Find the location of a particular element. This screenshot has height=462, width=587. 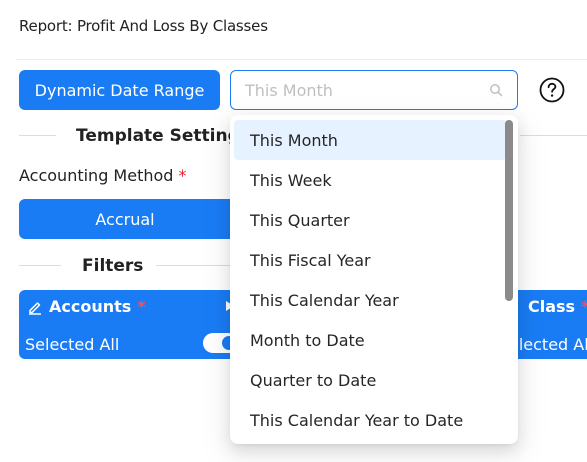

search-icon is located at coordinates (496, 90).